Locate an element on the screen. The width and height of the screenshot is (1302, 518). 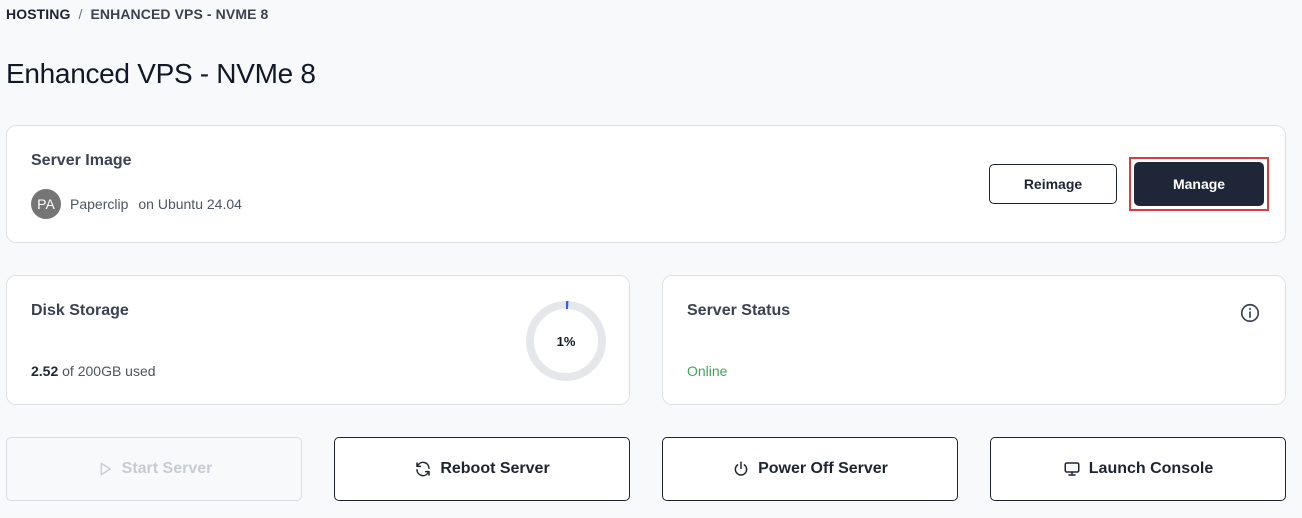
disk-storage-title: Disk Storage is located at coordinates (80, 310).